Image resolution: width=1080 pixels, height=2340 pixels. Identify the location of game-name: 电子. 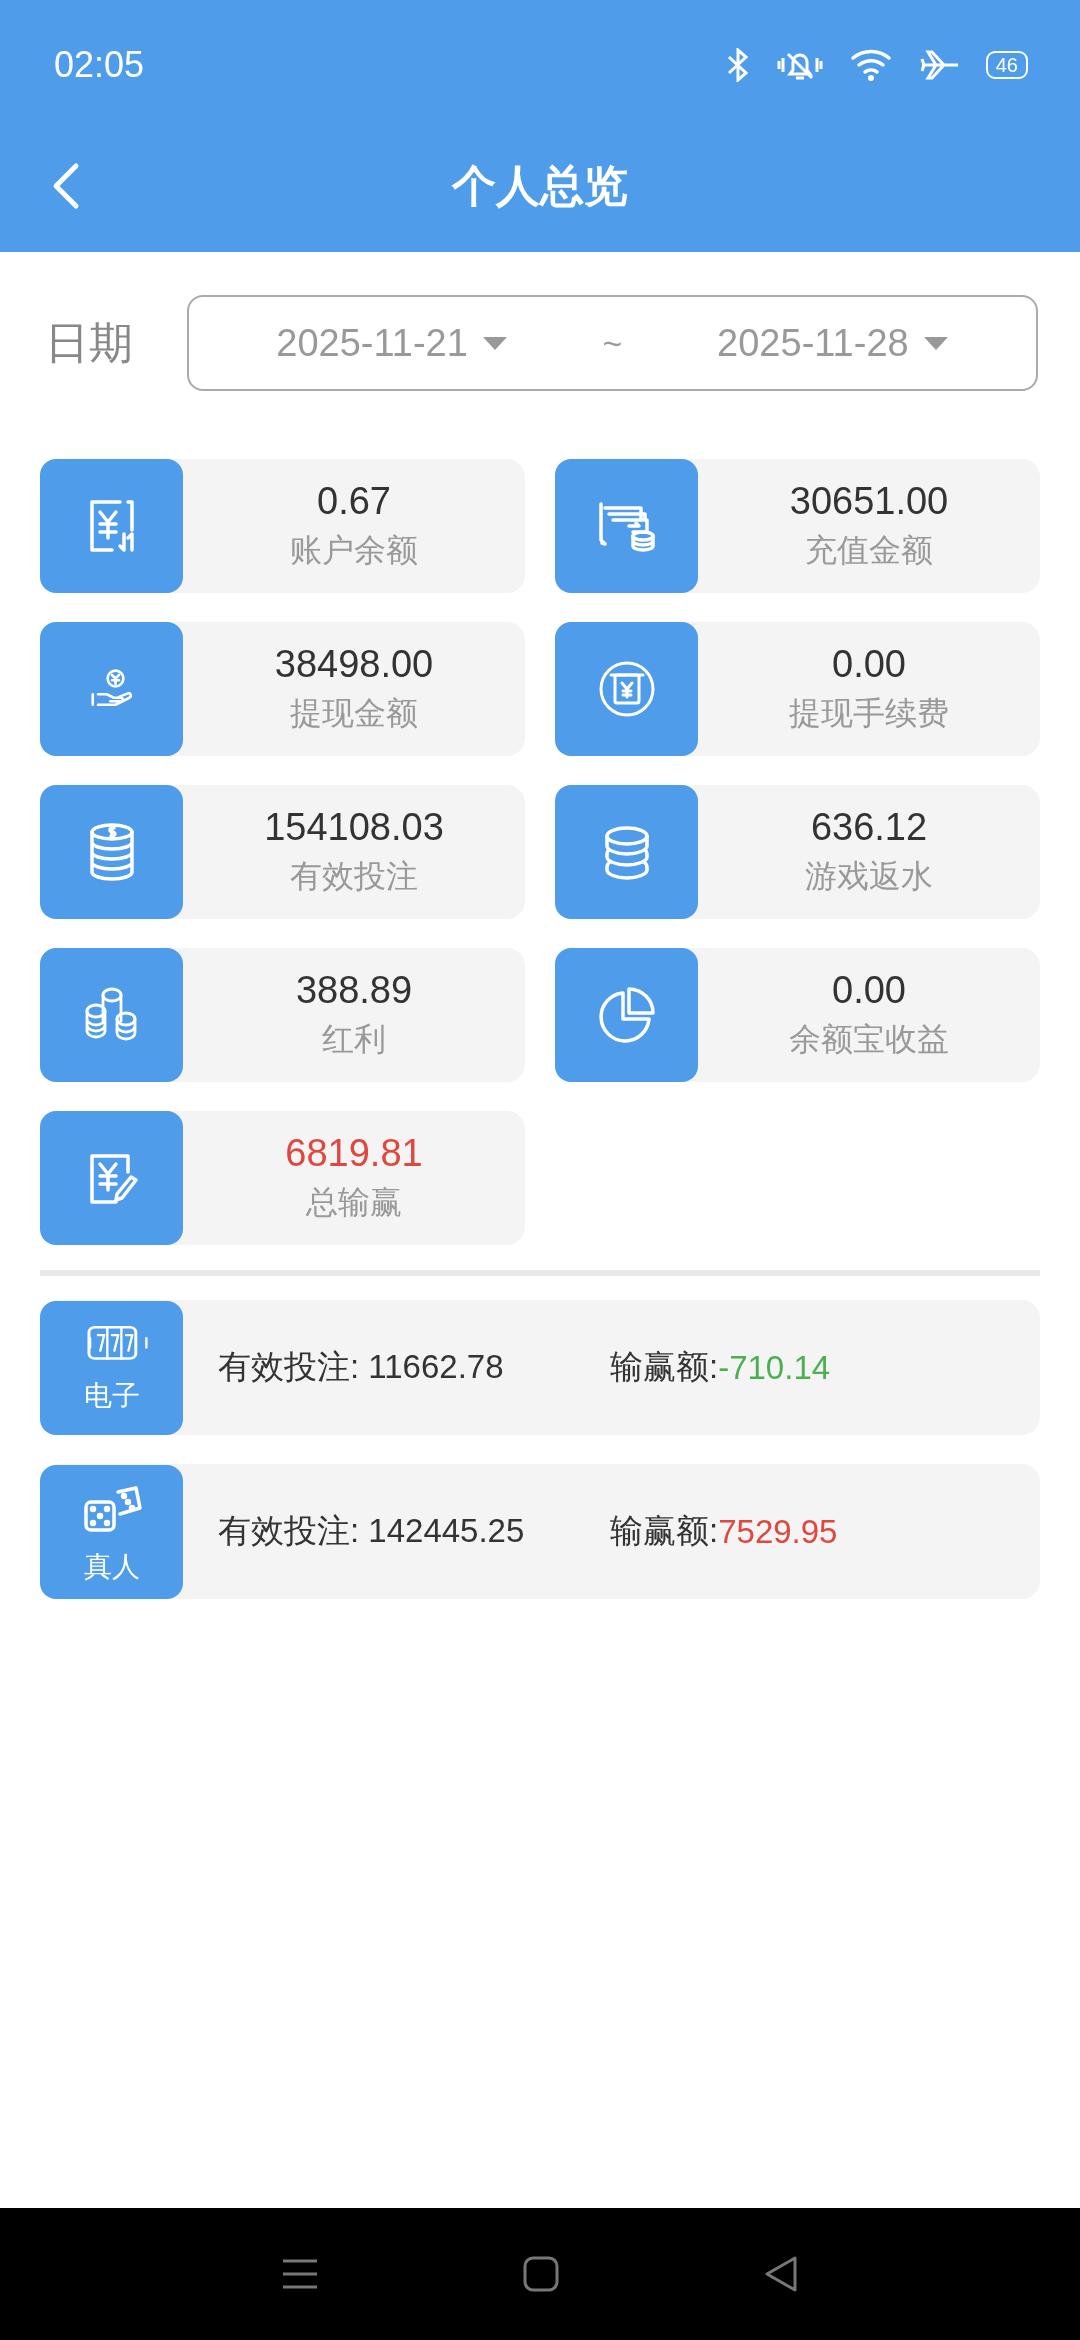
(111, 1395).